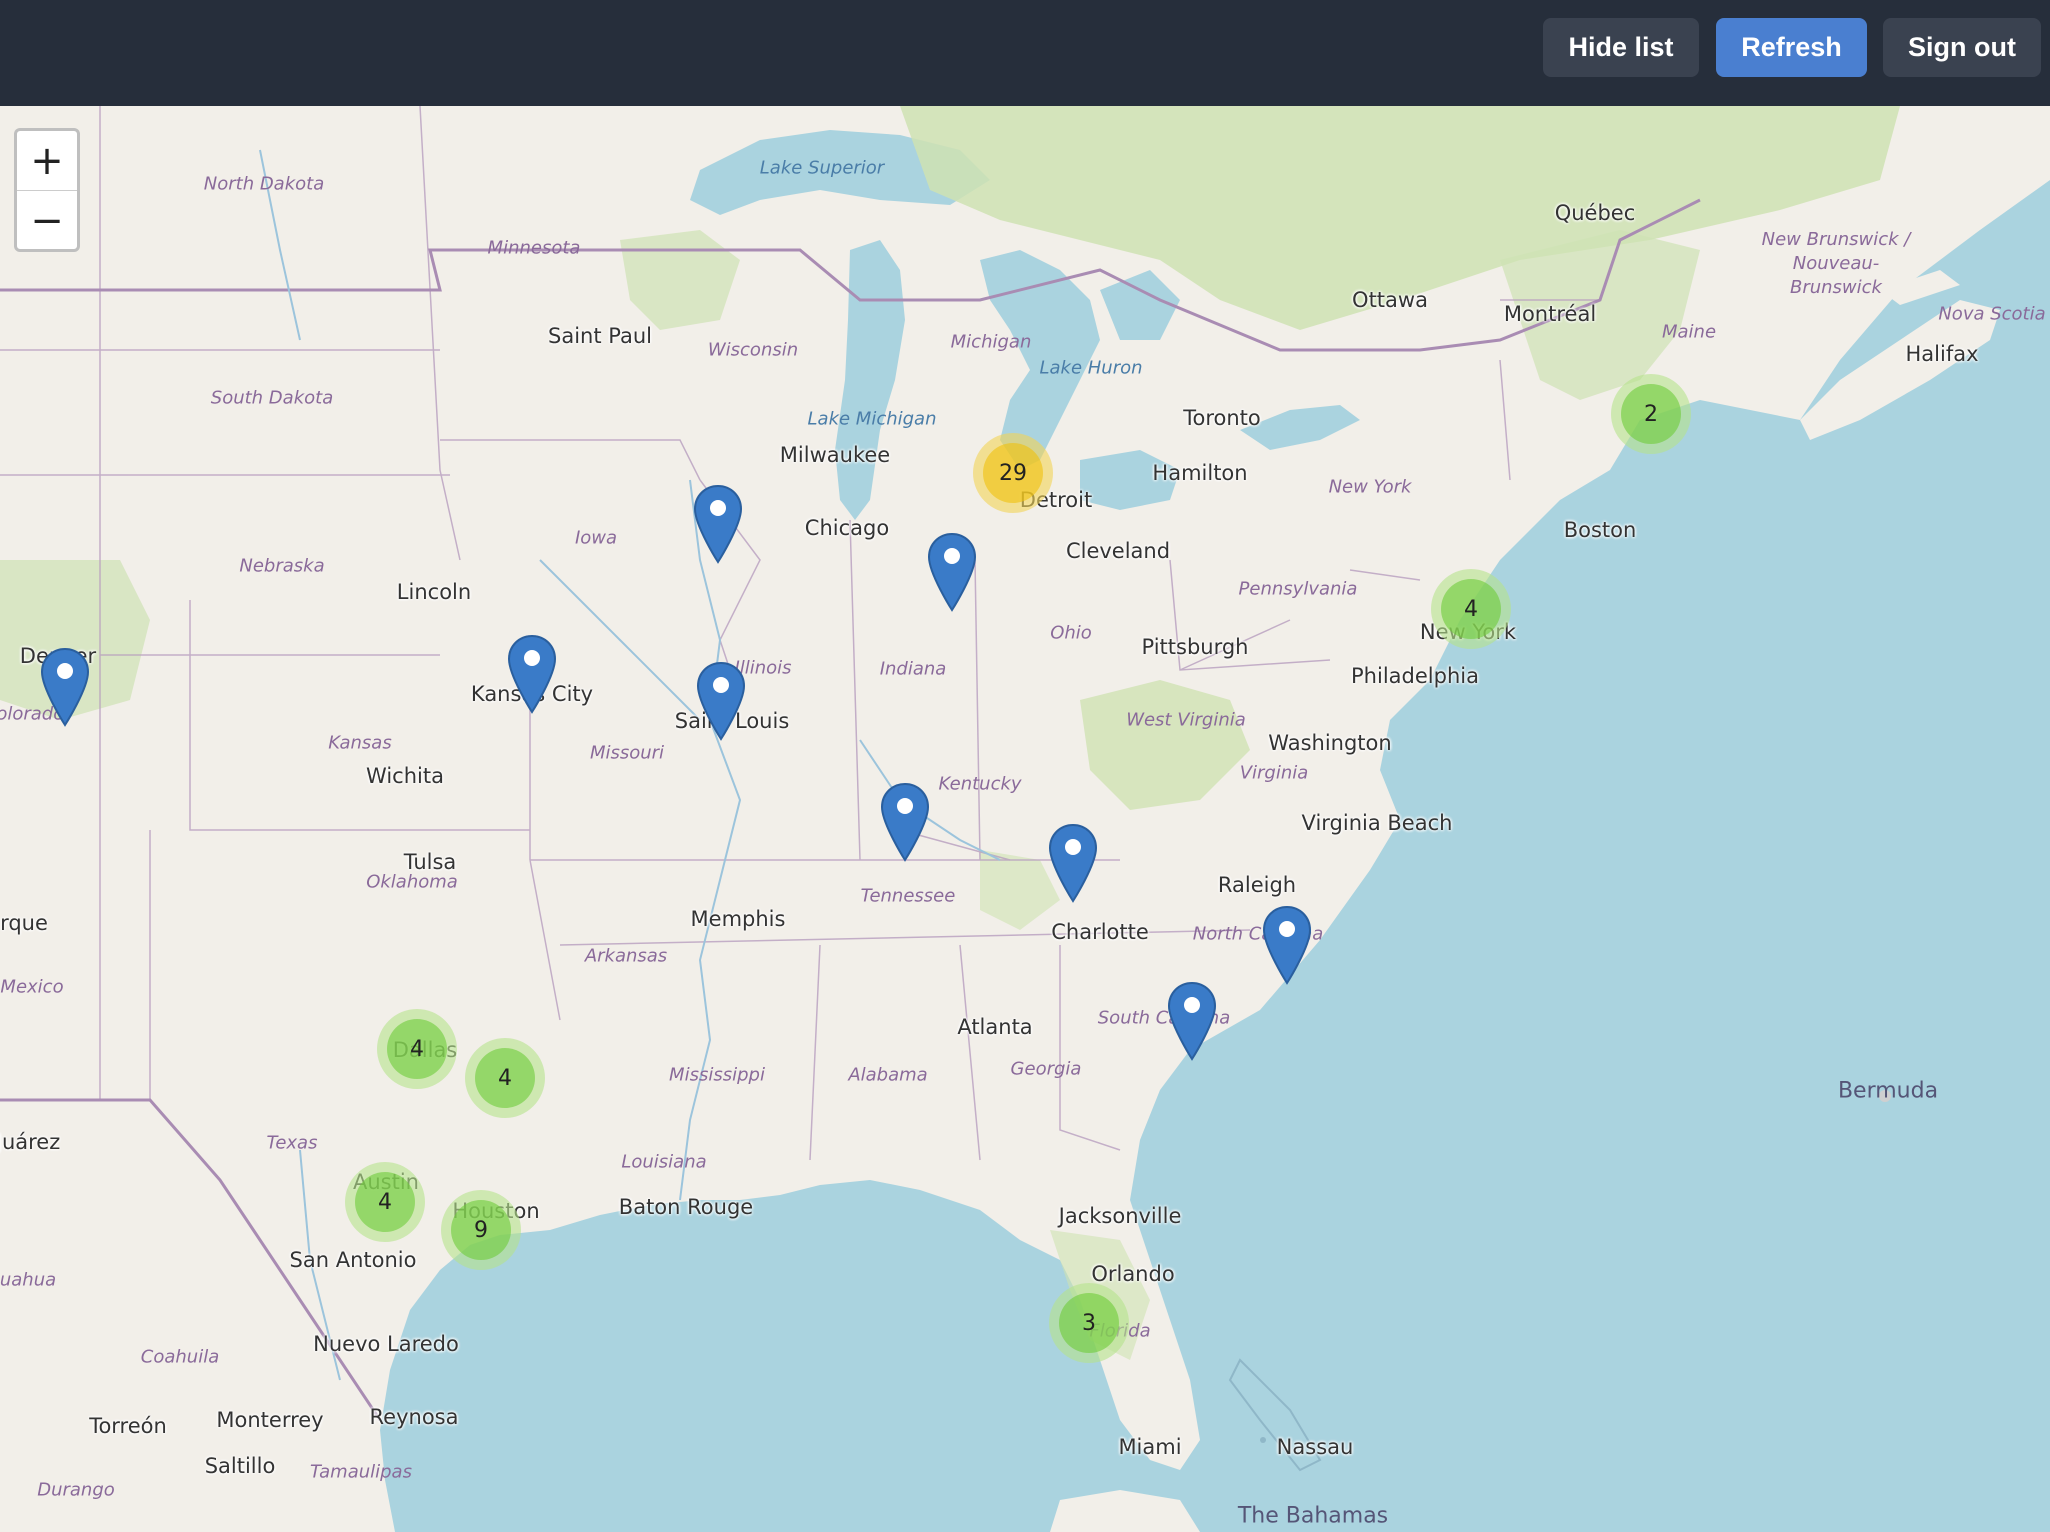 The width and height of the screenshot is (2050, 1532). I want to click on marker-cluster: 29, so click(1013, 473).